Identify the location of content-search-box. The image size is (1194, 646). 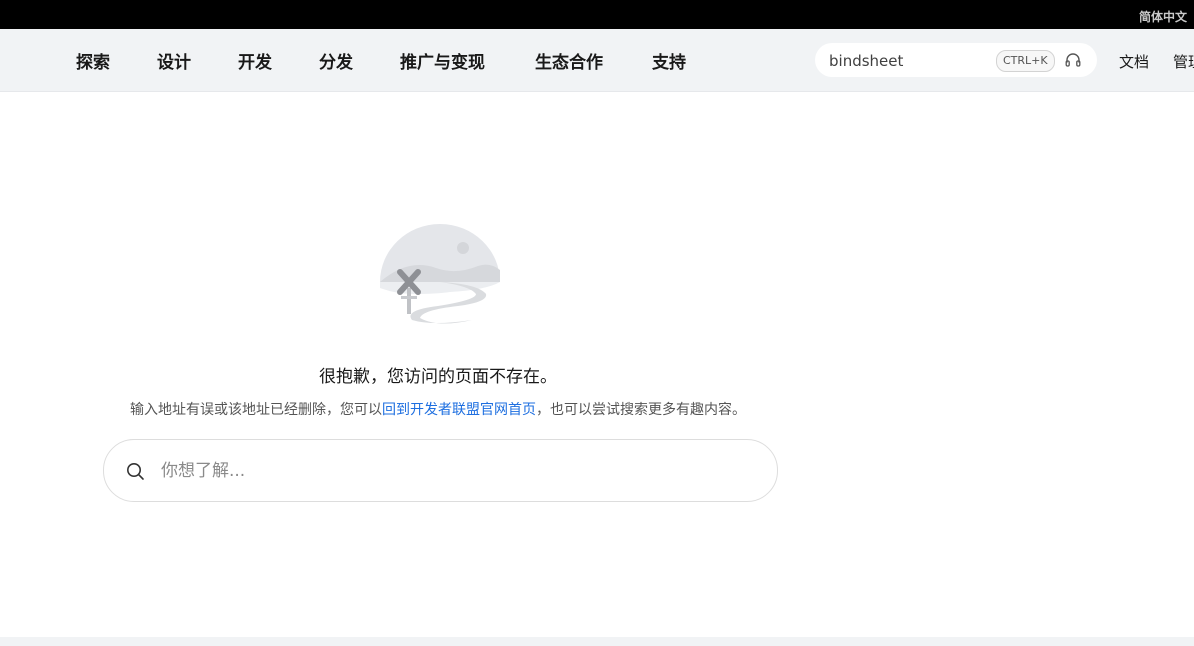
(440, 470).